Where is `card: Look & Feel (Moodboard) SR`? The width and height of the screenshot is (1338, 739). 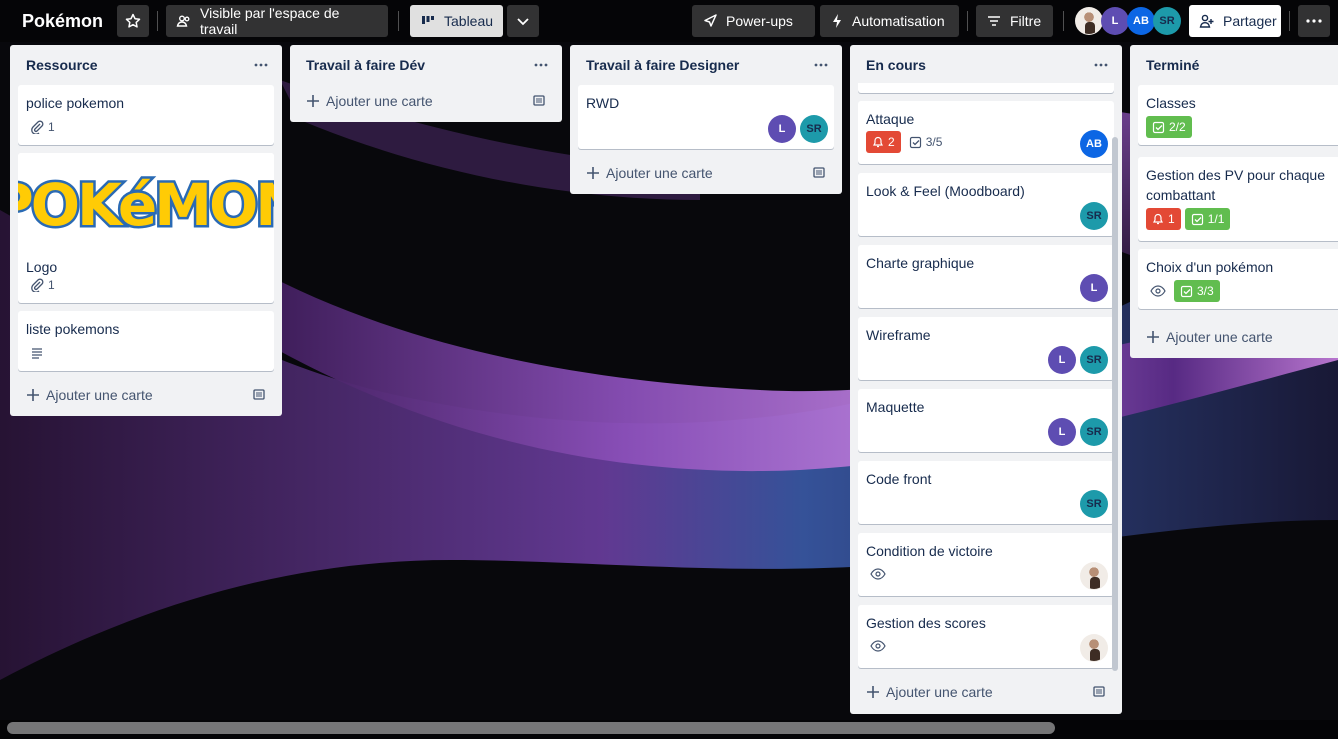 card: Look & Feel (Moodboard) SR is located at coordinates (986, 204).